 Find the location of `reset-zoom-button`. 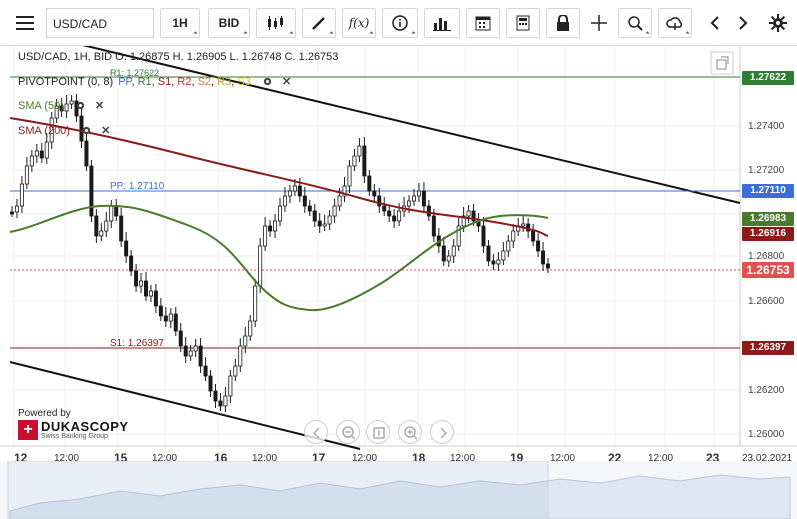

reset-zoom-button is located at coordinates (378, 432).